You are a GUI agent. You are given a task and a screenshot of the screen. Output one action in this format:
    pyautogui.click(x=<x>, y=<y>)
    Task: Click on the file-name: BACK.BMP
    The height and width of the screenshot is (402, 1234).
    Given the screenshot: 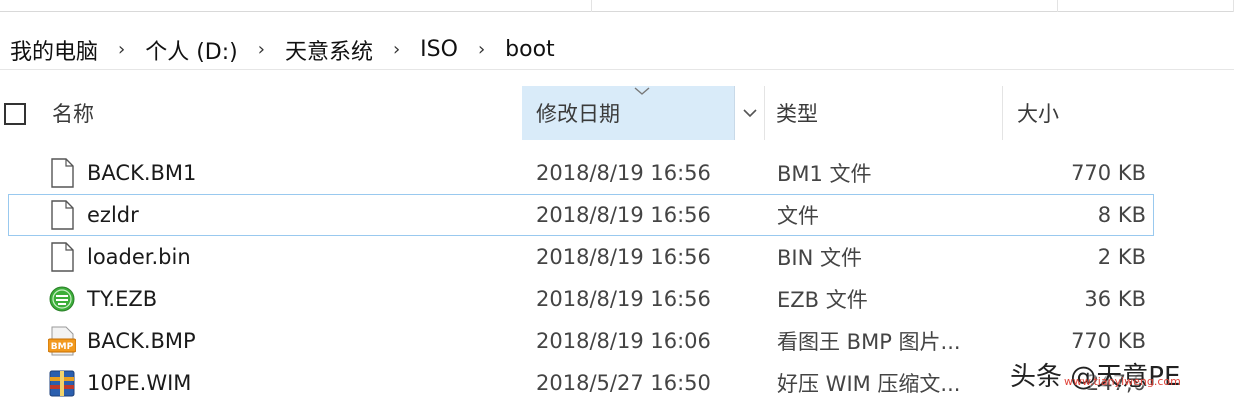 What is the action you would take?
    pyautogui.click(x=141, y=341)
    